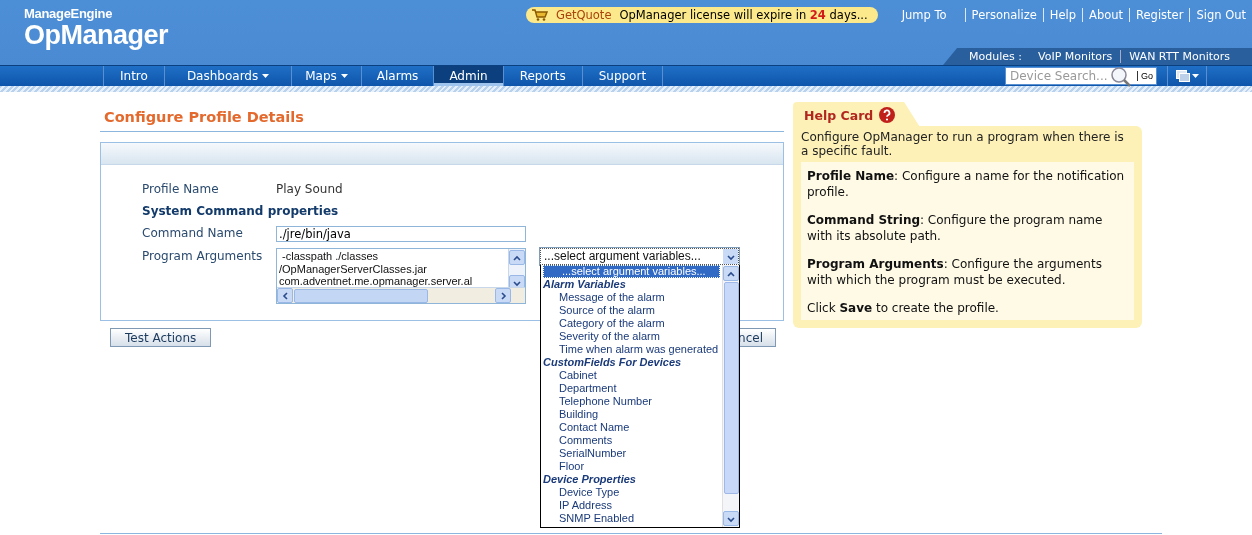 This screenshot has height=535, width=1252. Describe the element at coordinates (631, 518) in the screenshot. I see `dropdown-option: SNMP Enabled` at that location.